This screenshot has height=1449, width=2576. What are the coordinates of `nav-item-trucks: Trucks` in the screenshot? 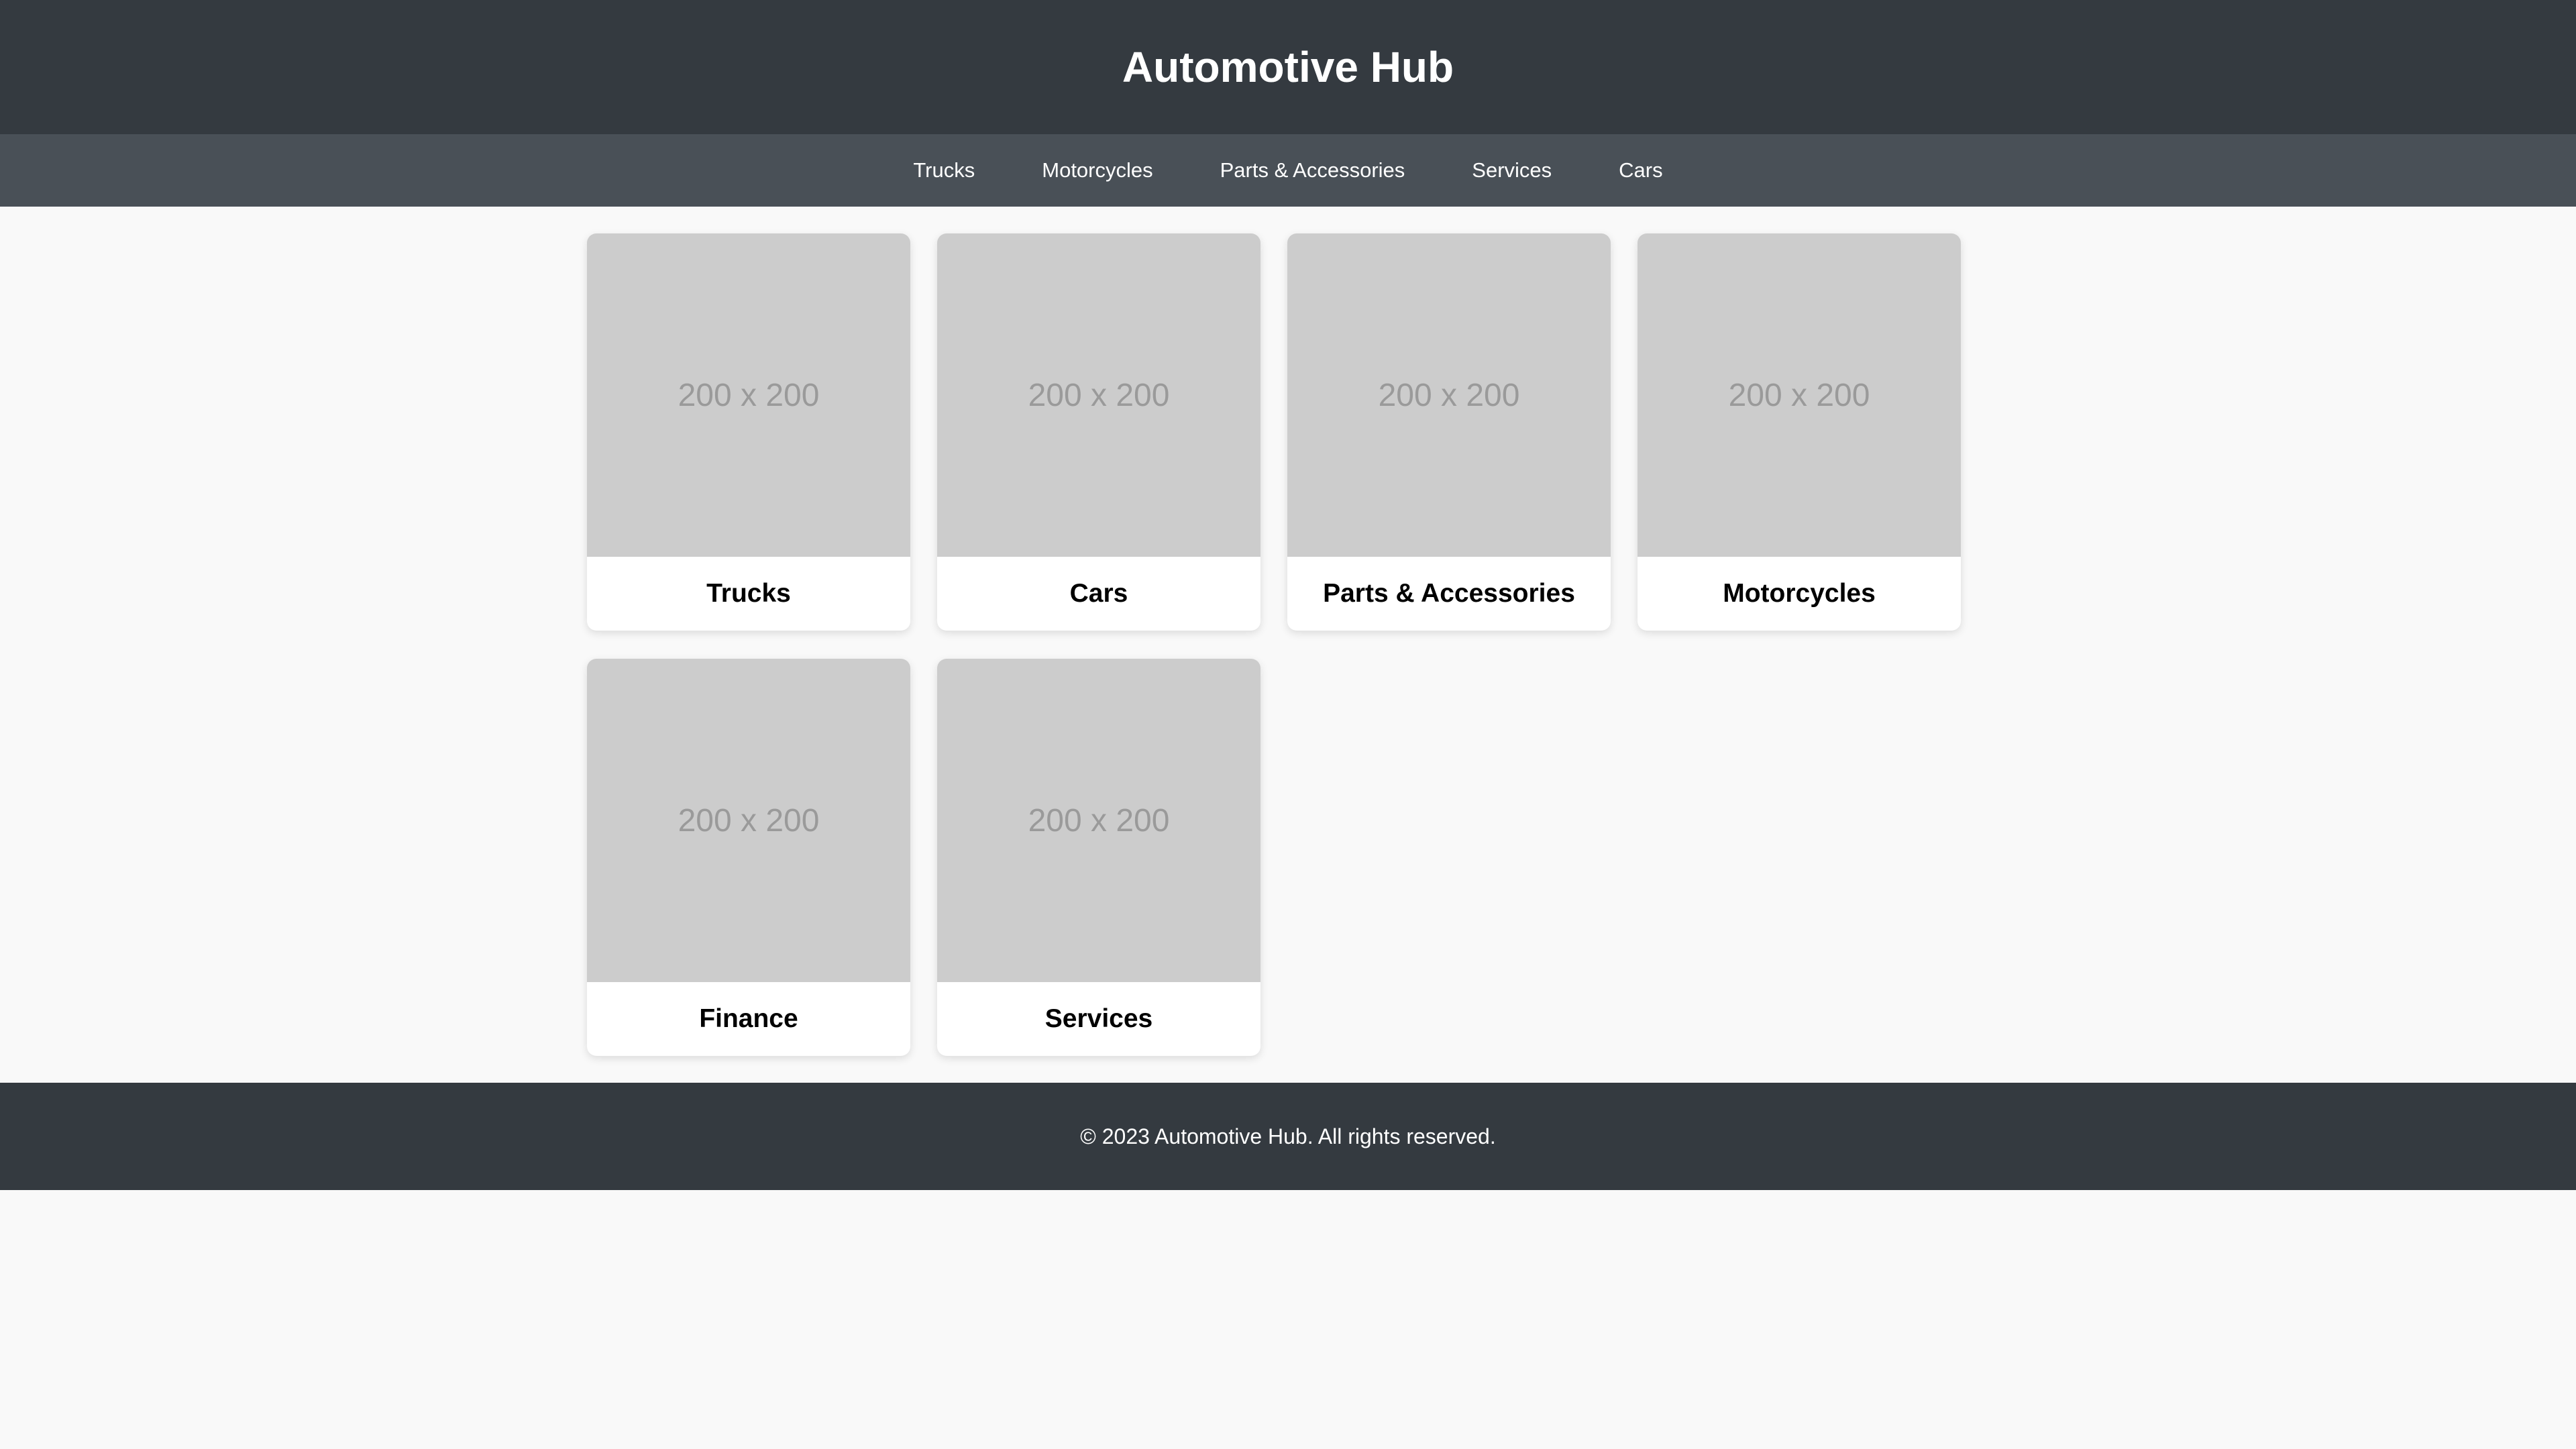 It's located at (943, 170).